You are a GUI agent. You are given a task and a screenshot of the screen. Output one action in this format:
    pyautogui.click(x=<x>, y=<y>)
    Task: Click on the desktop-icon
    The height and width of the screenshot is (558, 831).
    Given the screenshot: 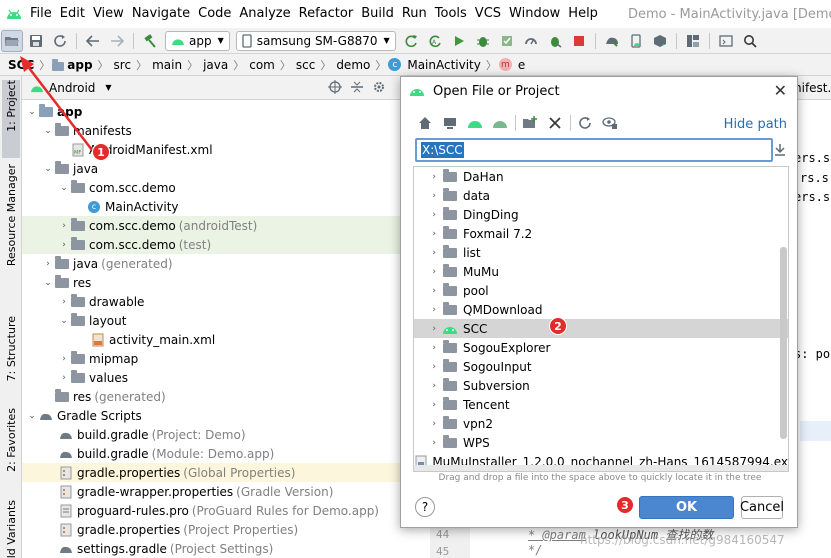 What is the action you would take?
    pyautogui.click(x=450, y=123)
    